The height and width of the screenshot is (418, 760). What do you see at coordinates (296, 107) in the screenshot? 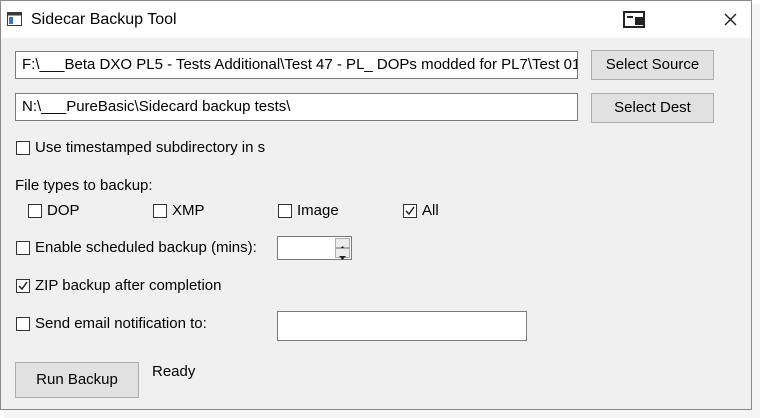
I see `dest-path-input: N:\___PureBasic\Sidecard backup tests\` at bounding box center [296, 107].